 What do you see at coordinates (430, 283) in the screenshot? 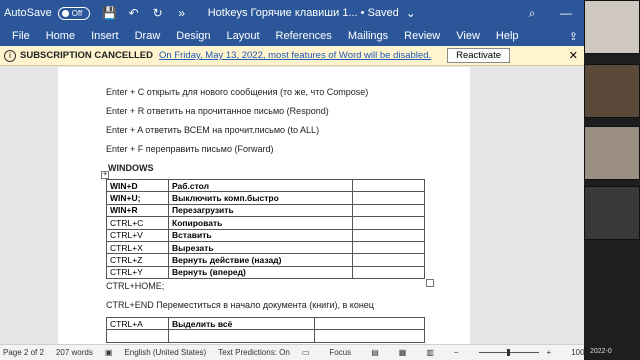
I see `table-resize-handle-icon` at bounding box center [430, 283].